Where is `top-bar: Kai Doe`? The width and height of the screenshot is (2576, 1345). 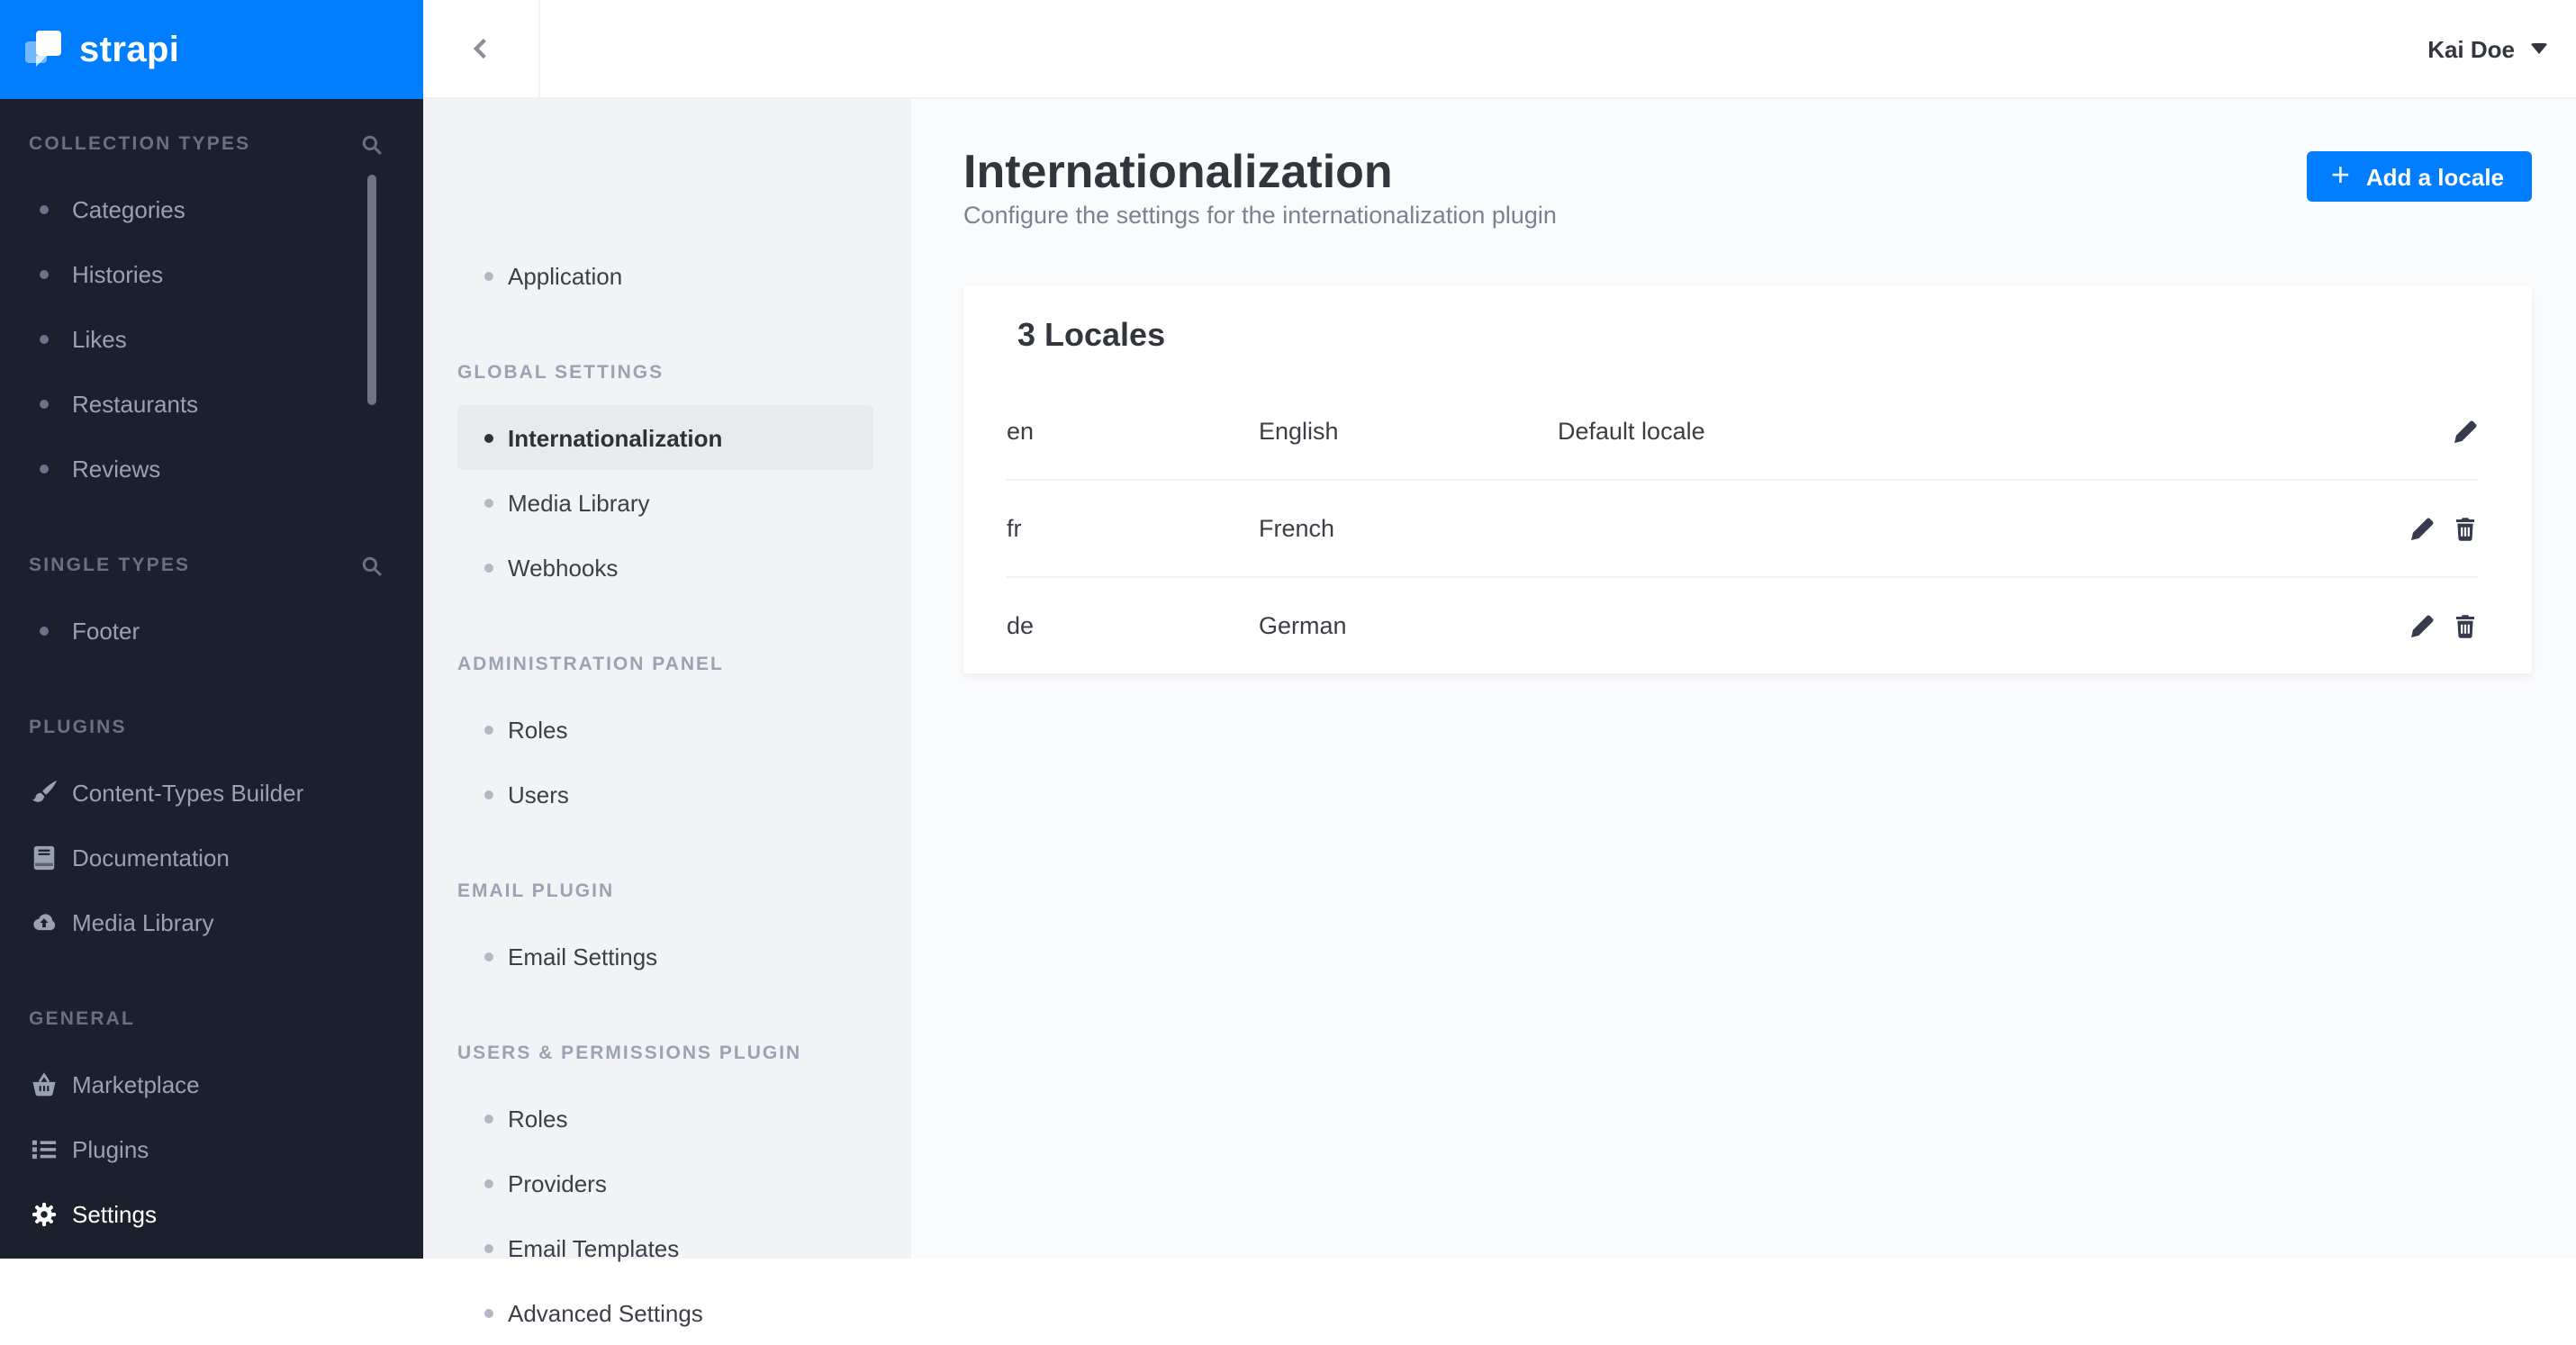
top-bar: Kai Doe is located at coordinates (1499, 49).